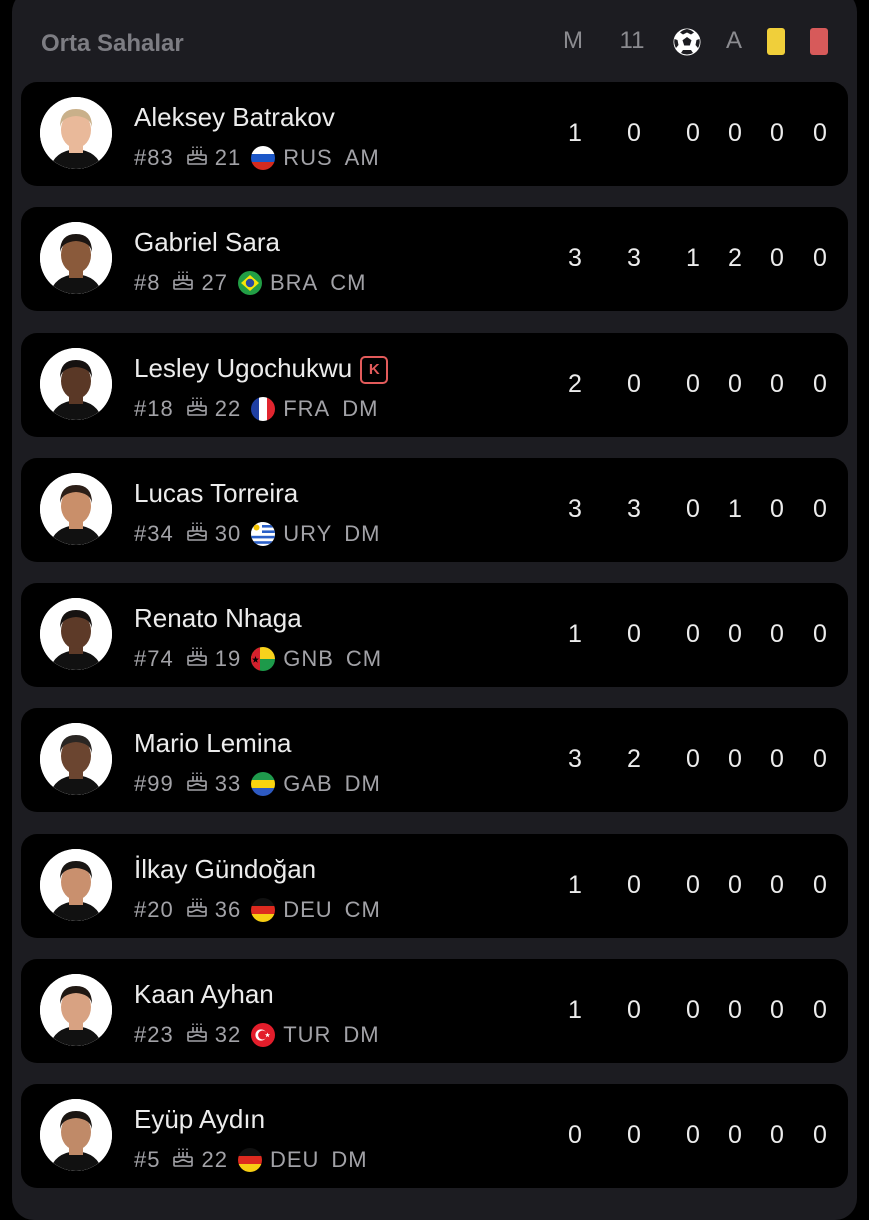 Image resolution: width=869 pixels, height=1220 pixels. I want to click on player-meta: #8 27 BRA CM, so click(250, 283).